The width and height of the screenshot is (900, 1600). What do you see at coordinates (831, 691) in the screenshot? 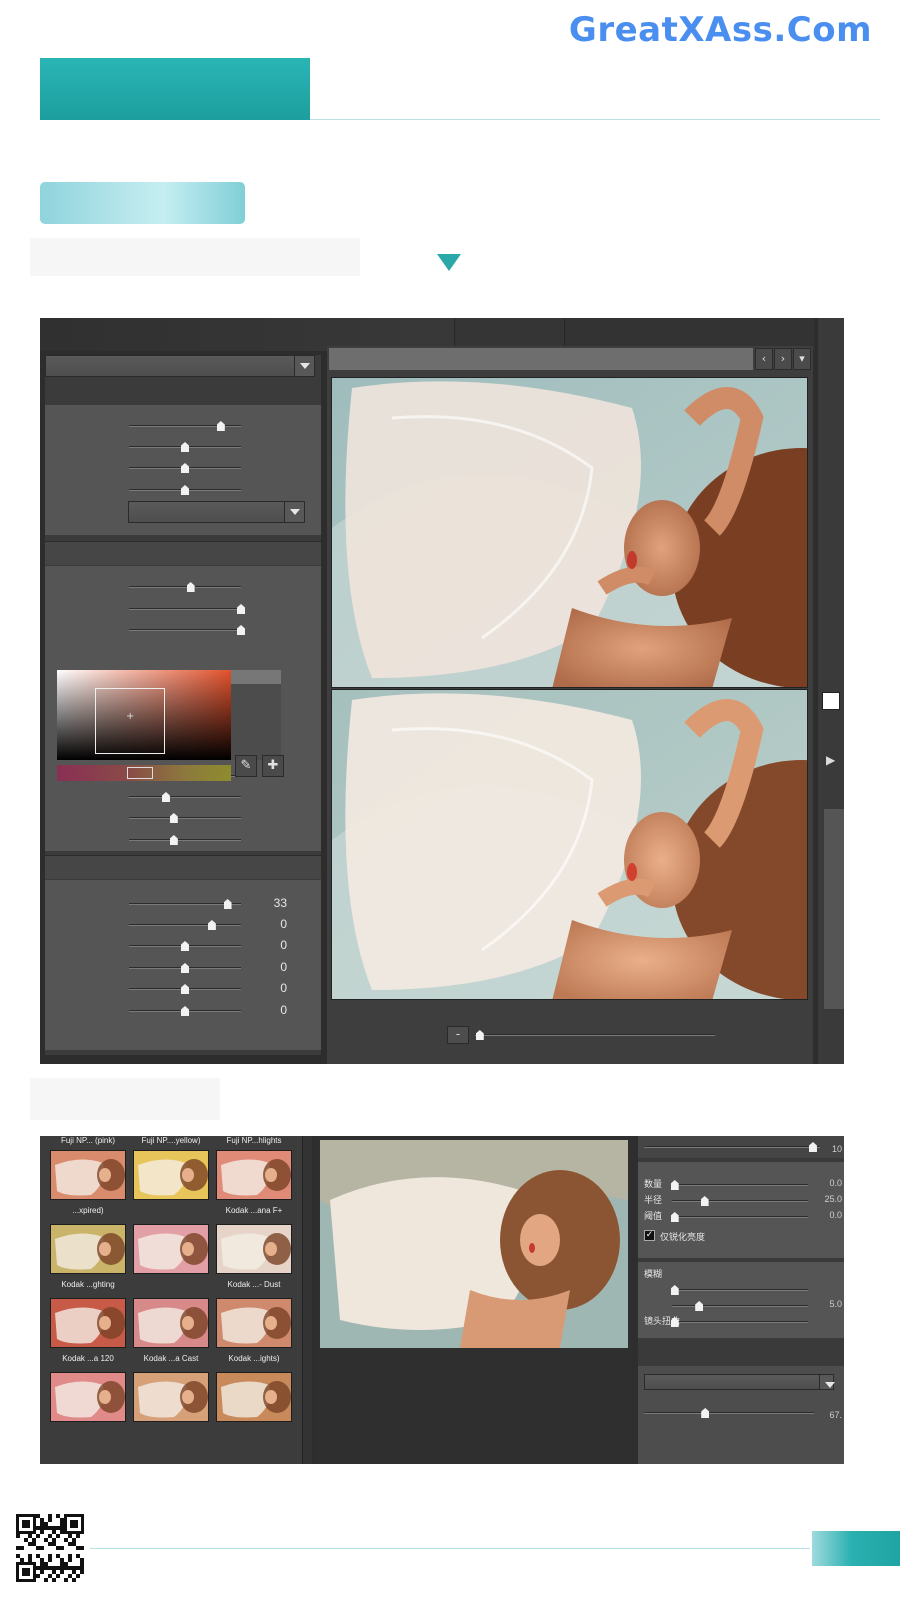
I see `right-dock-strip: ▶` at bounding box center [831, 691].